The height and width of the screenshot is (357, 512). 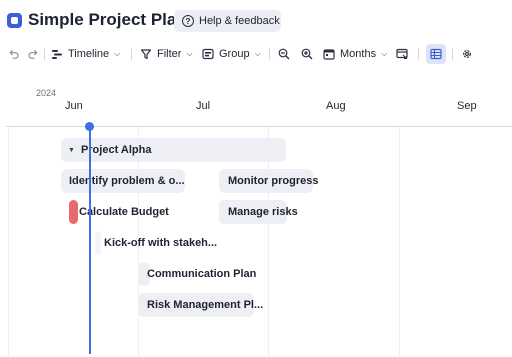 I want to click on zoom-in-icon, so click(x=307, y=54).